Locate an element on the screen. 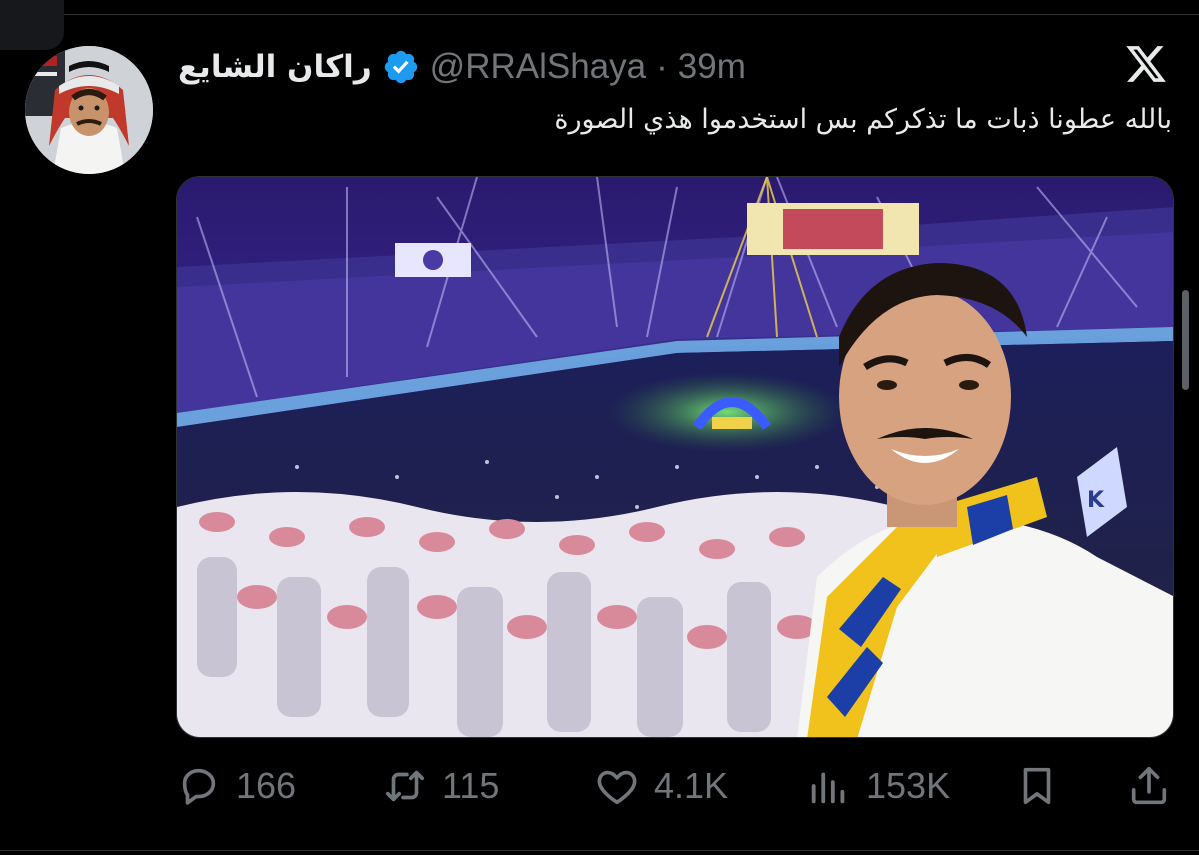 This screenshot has width=1199, height=855. retweet-icon is located at coordinates (405, 786).